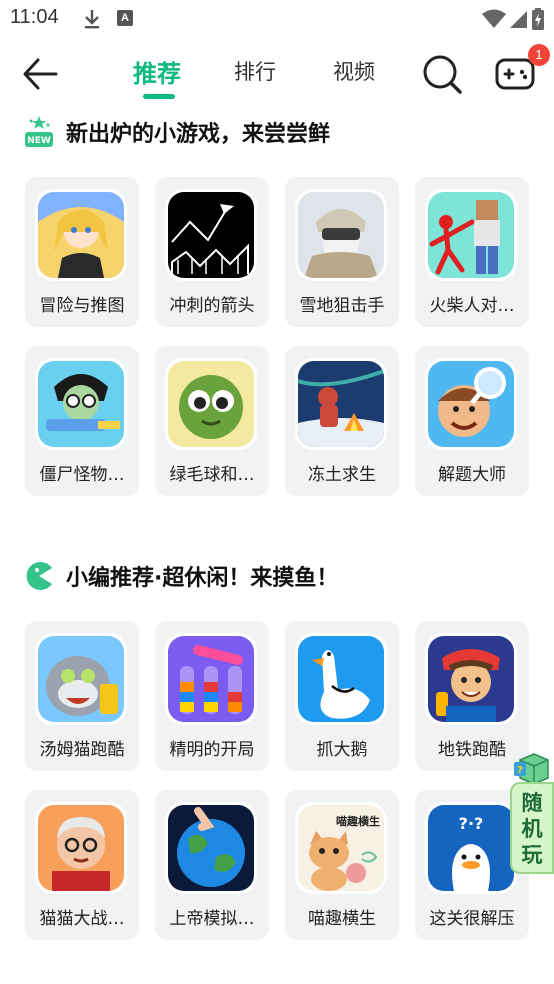 Image resolution: width=554 pixels, height=984 pixels. I want to click on game-card: 冲刺的箭头, so click(212, 252).